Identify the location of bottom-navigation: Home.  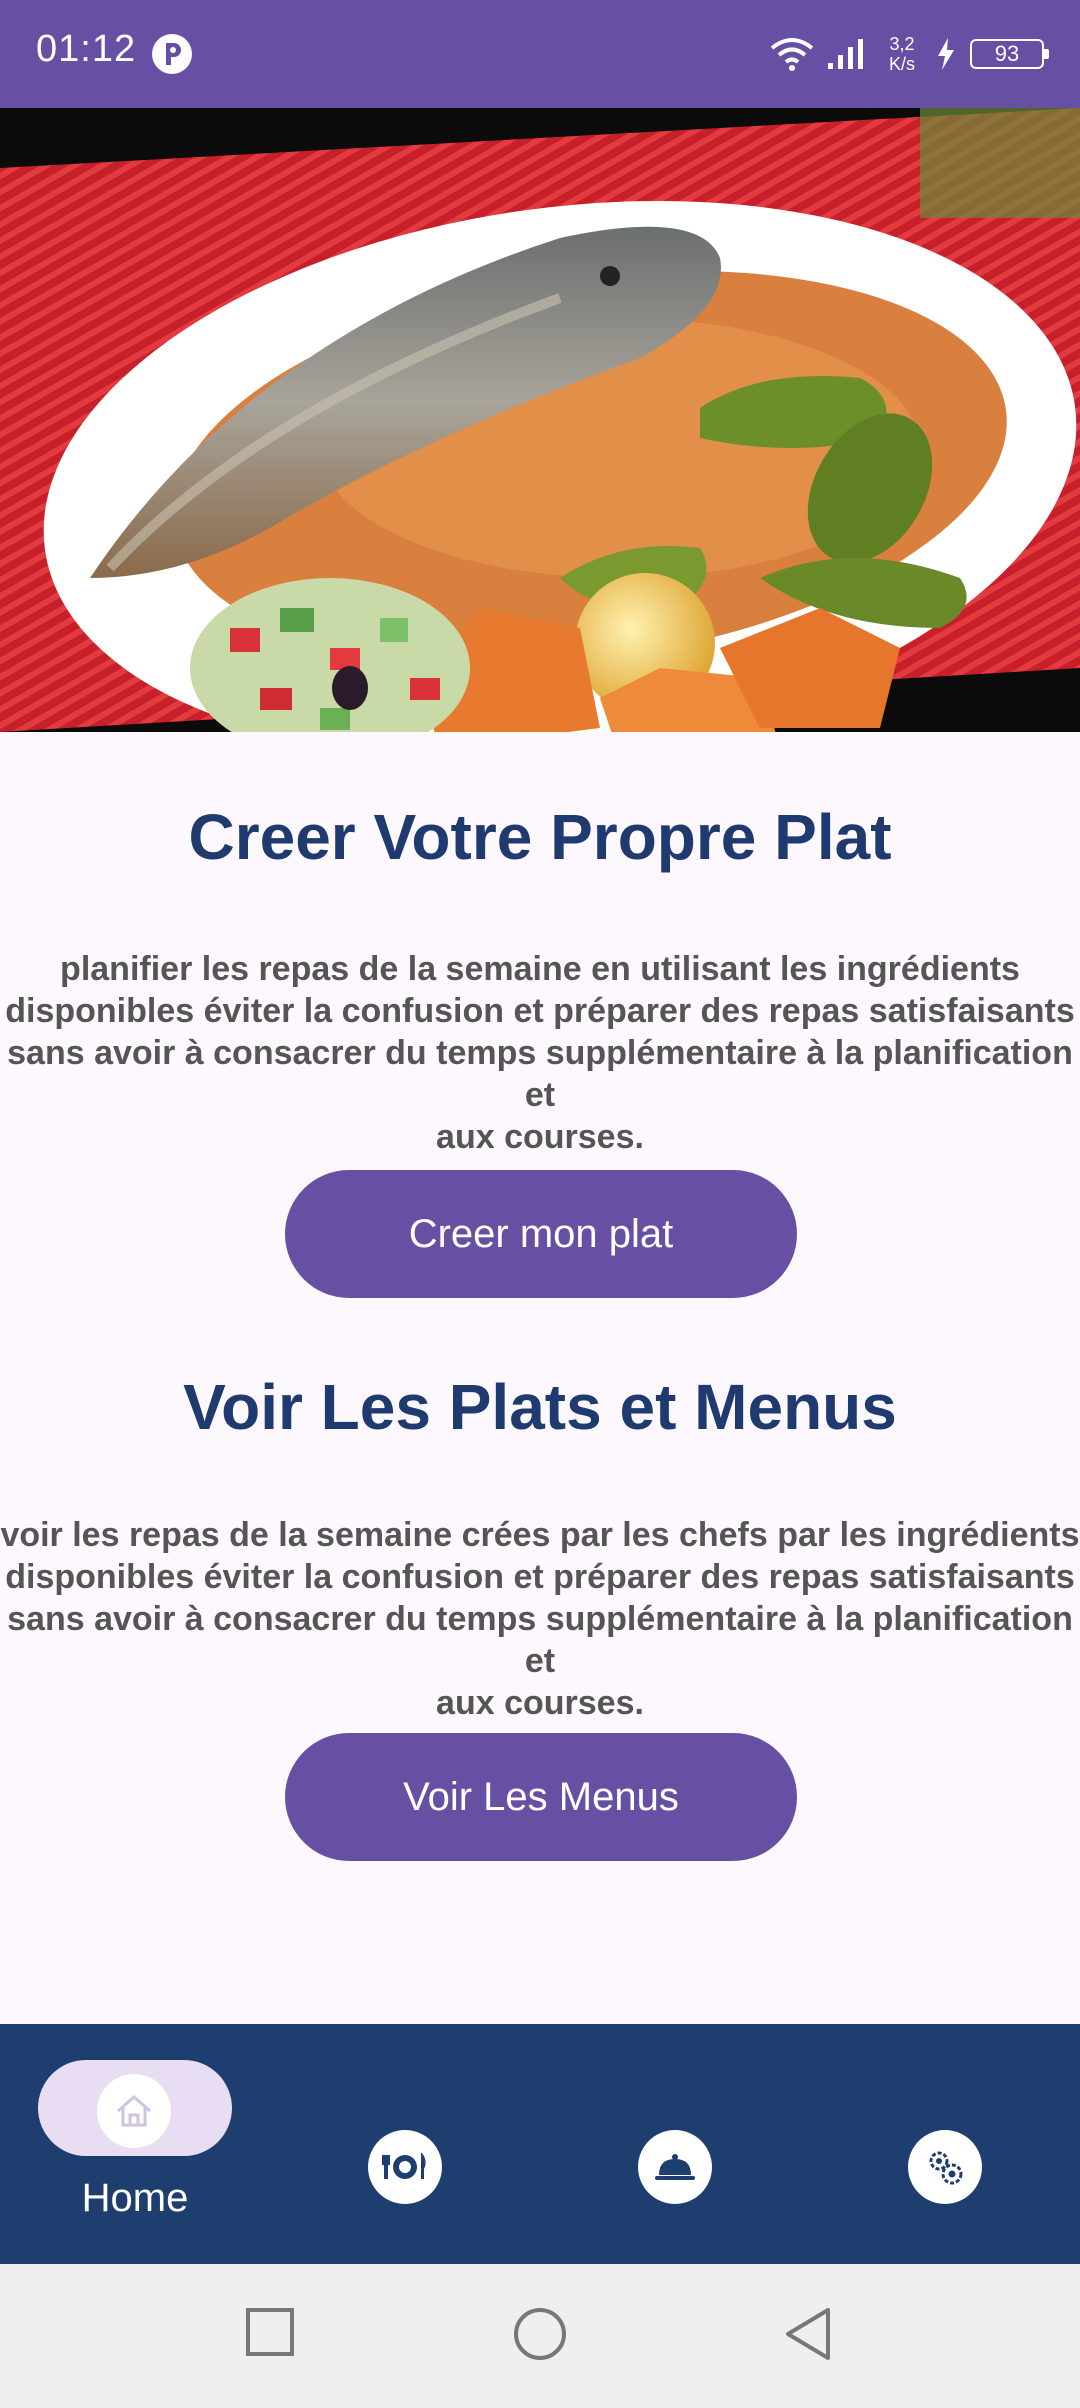
(540, 2144).